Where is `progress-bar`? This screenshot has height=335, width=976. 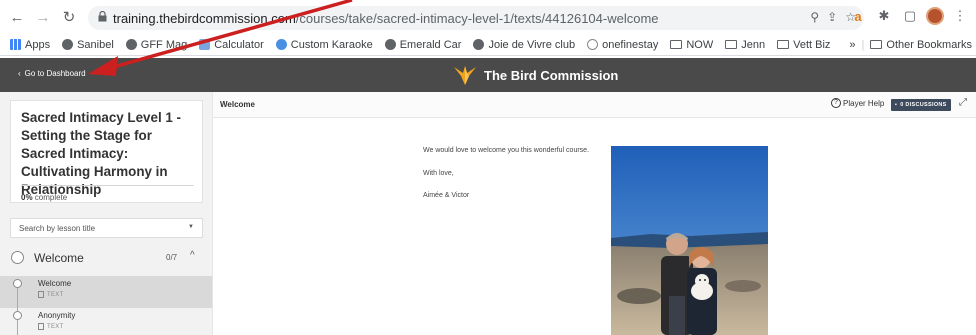
progress-bar is located at coordinates (107, 185).